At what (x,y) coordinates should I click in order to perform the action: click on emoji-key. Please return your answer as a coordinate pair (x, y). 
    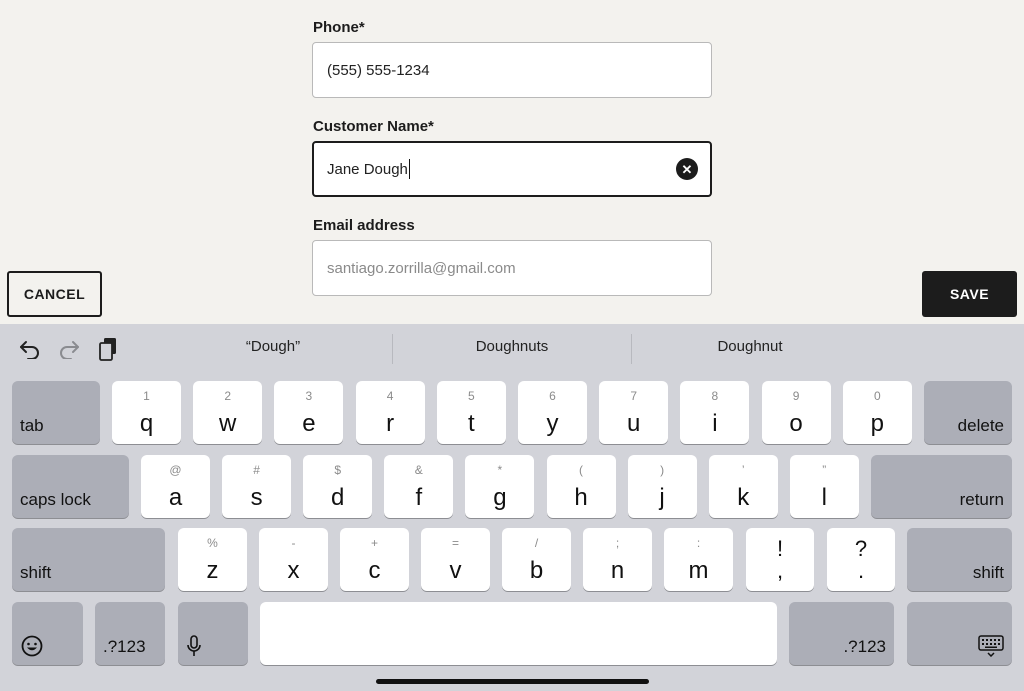
    Looking at the image, I should click on (47, 633).